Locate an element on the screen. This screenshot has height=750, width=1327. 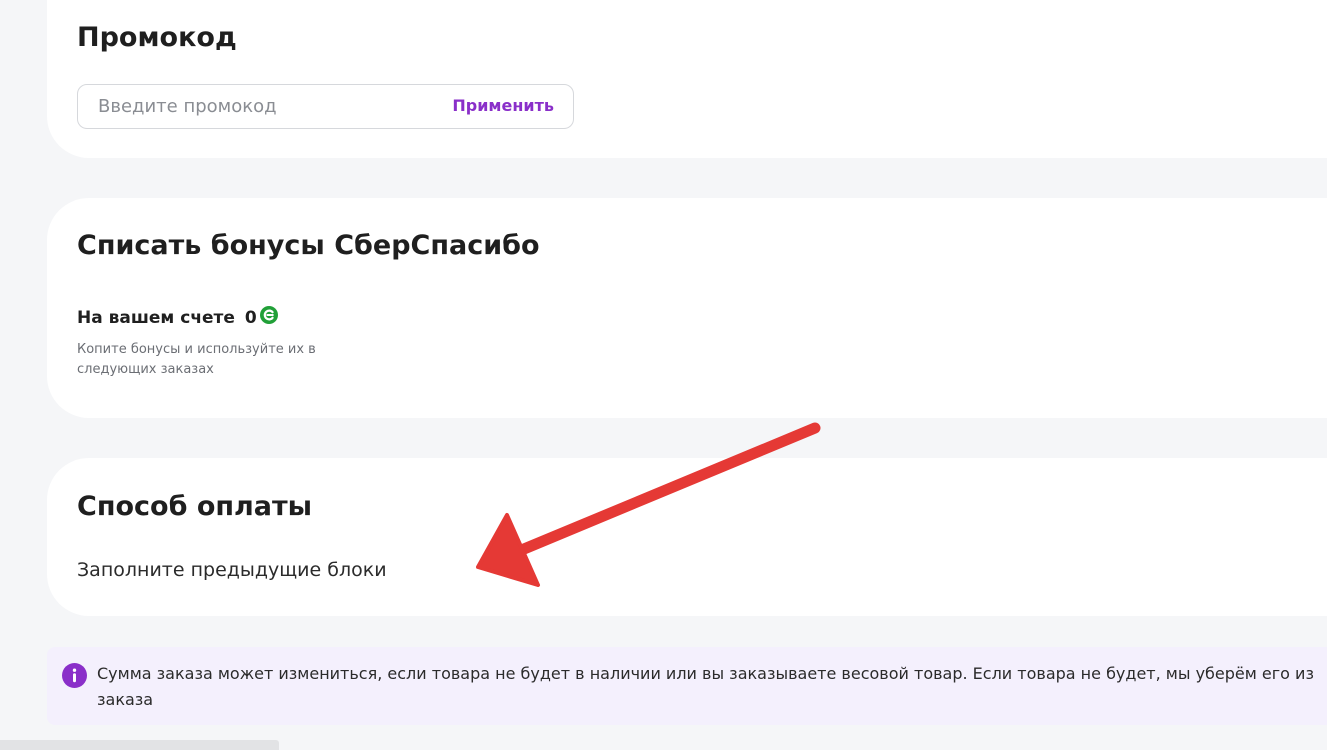
bonus-balance-value: 0 is located at coordinates (250, 318).